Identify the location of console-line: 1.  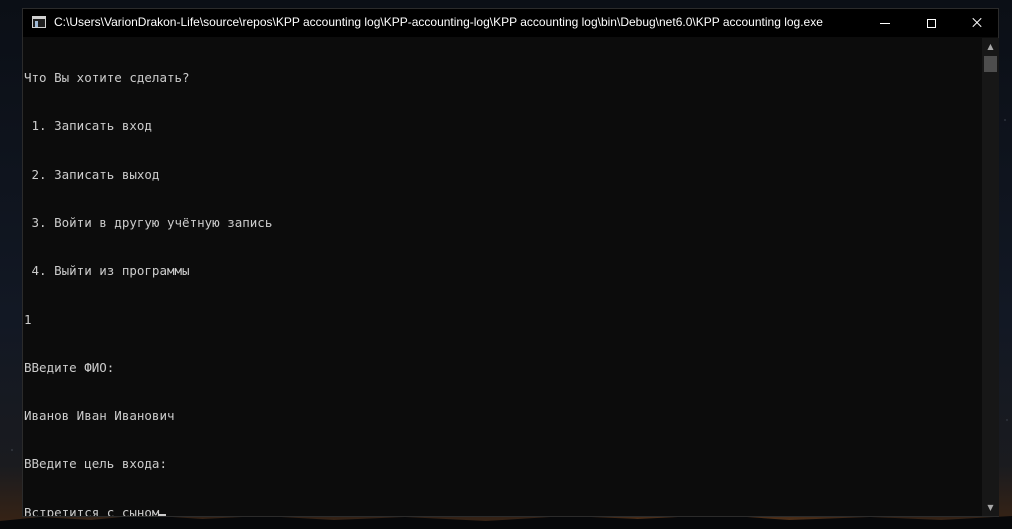
(28, 319).